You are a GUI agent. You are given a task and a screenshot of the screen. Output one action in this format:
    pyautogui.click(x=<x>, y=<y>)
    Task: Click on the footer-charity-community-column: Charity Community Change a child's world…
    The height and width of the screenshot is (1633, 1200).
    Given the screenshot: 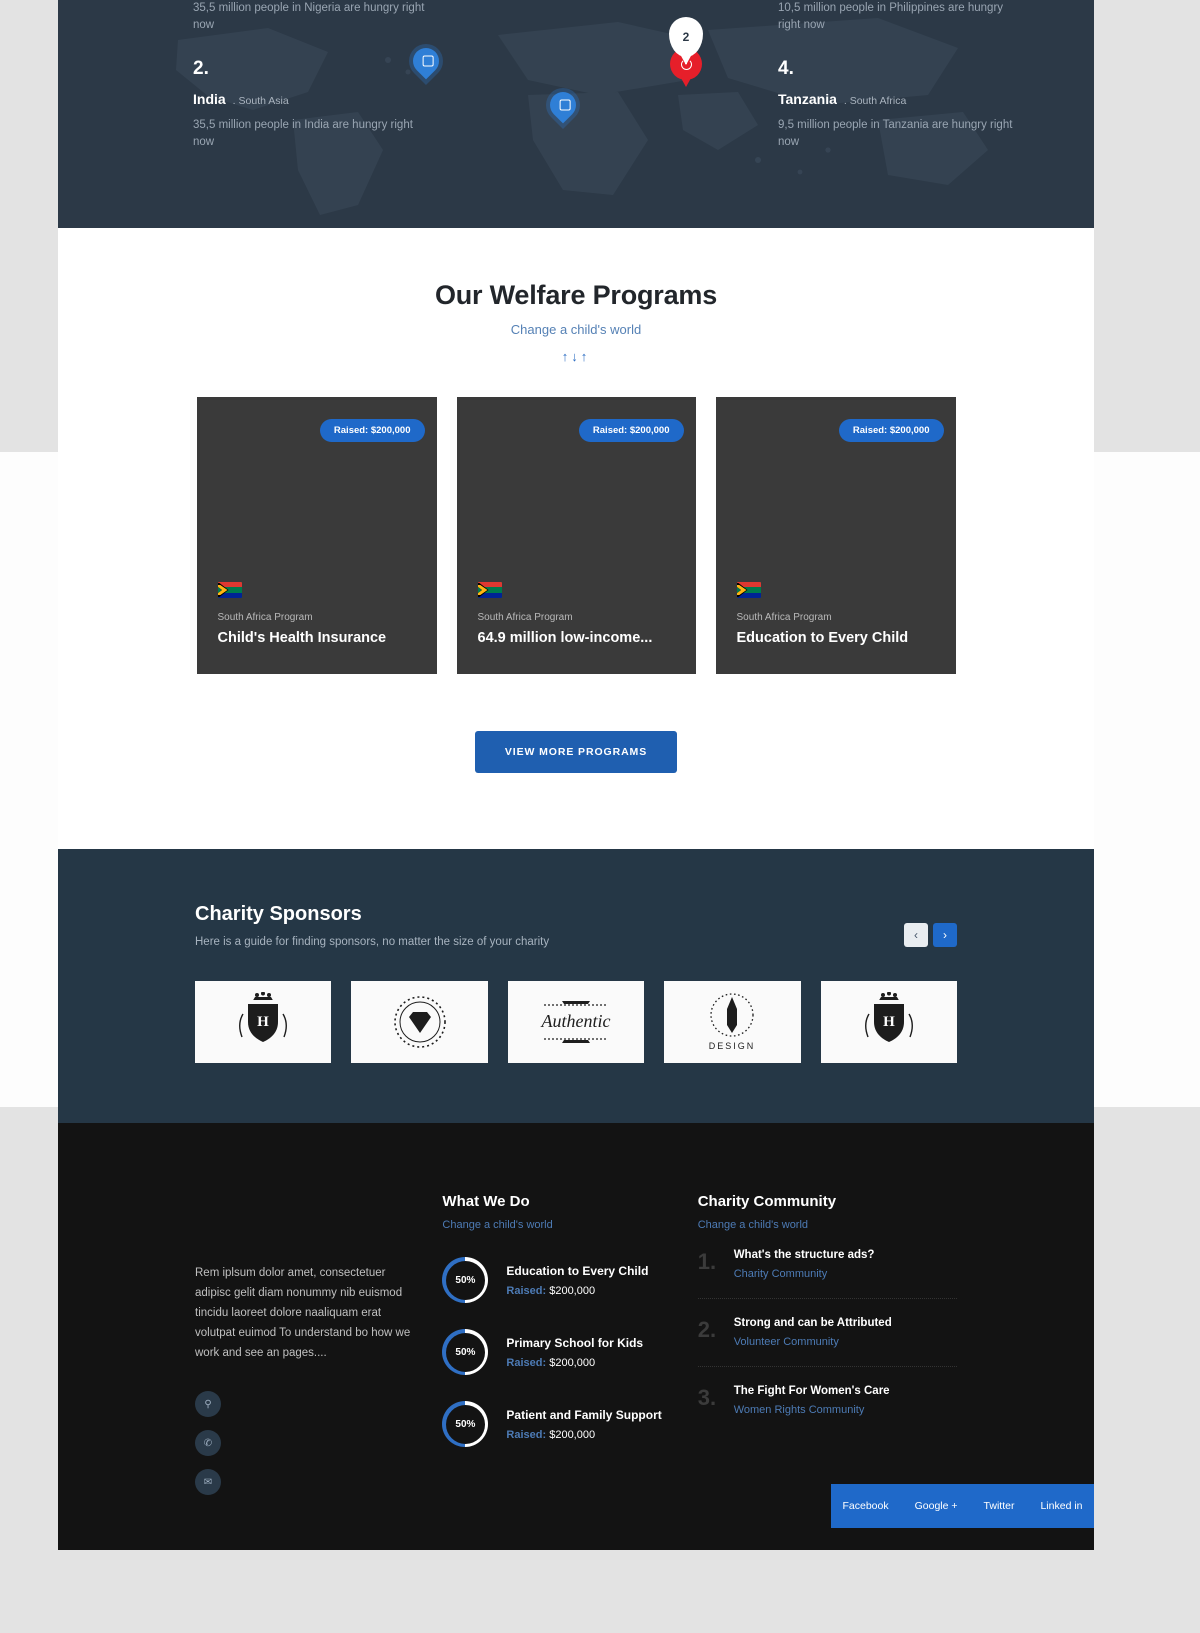 What is the action you would take?
    pyautogui.click(x=827, y=1350)
    